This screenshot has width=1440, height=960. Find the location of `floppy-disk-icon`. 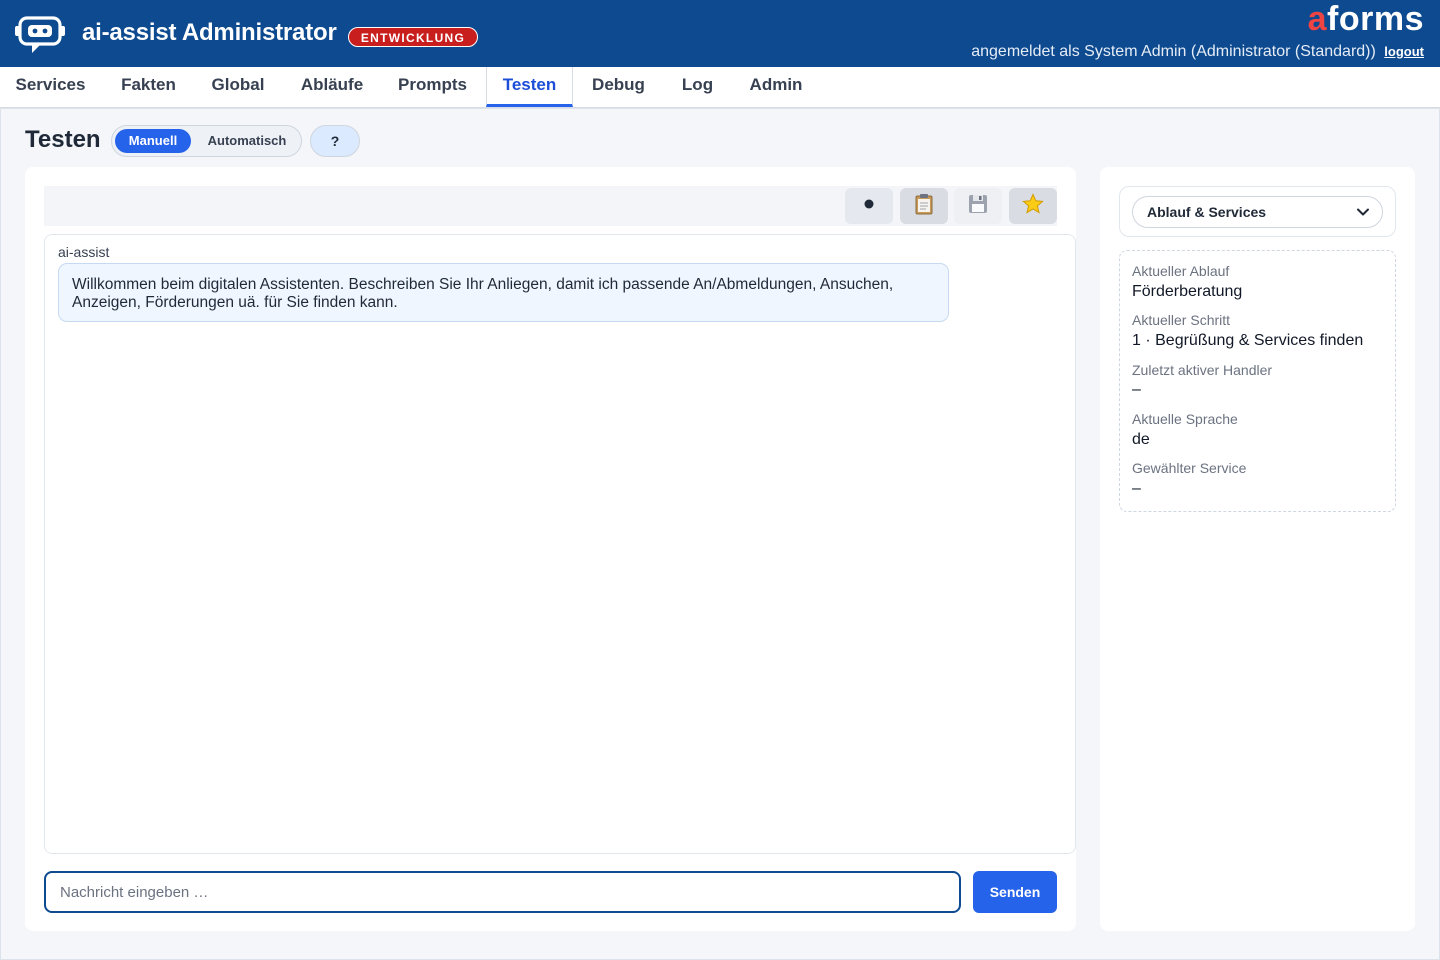

floppy-disk-icon is located at coordinates (978, 206).